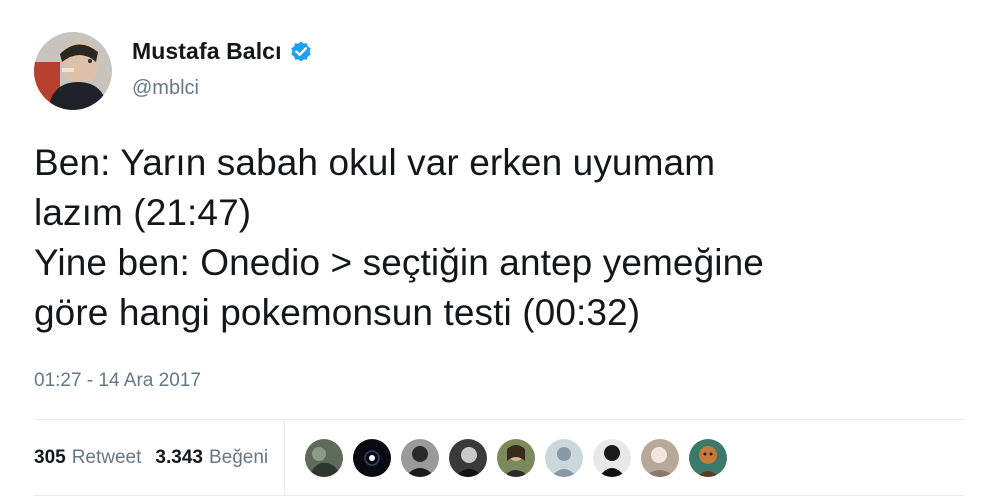 The width and height of the screenshot is (996, 498). I want to click on author-avatar-photo-icon, so click(73, 71).